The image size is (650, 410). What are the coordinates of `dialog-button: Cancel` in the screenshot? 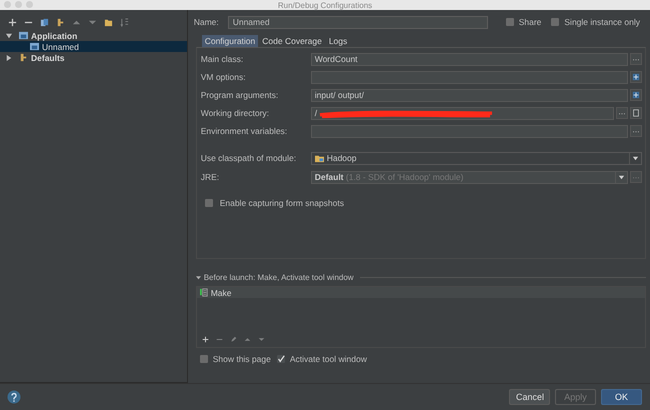 It's located at (529, 397).